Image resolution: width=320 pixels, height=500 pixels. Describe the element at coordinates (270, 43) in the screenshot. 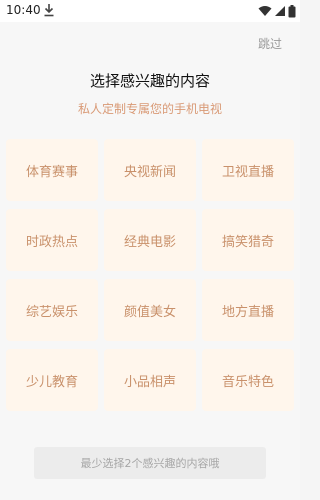

I see `skip-button: 跳过` at that location.